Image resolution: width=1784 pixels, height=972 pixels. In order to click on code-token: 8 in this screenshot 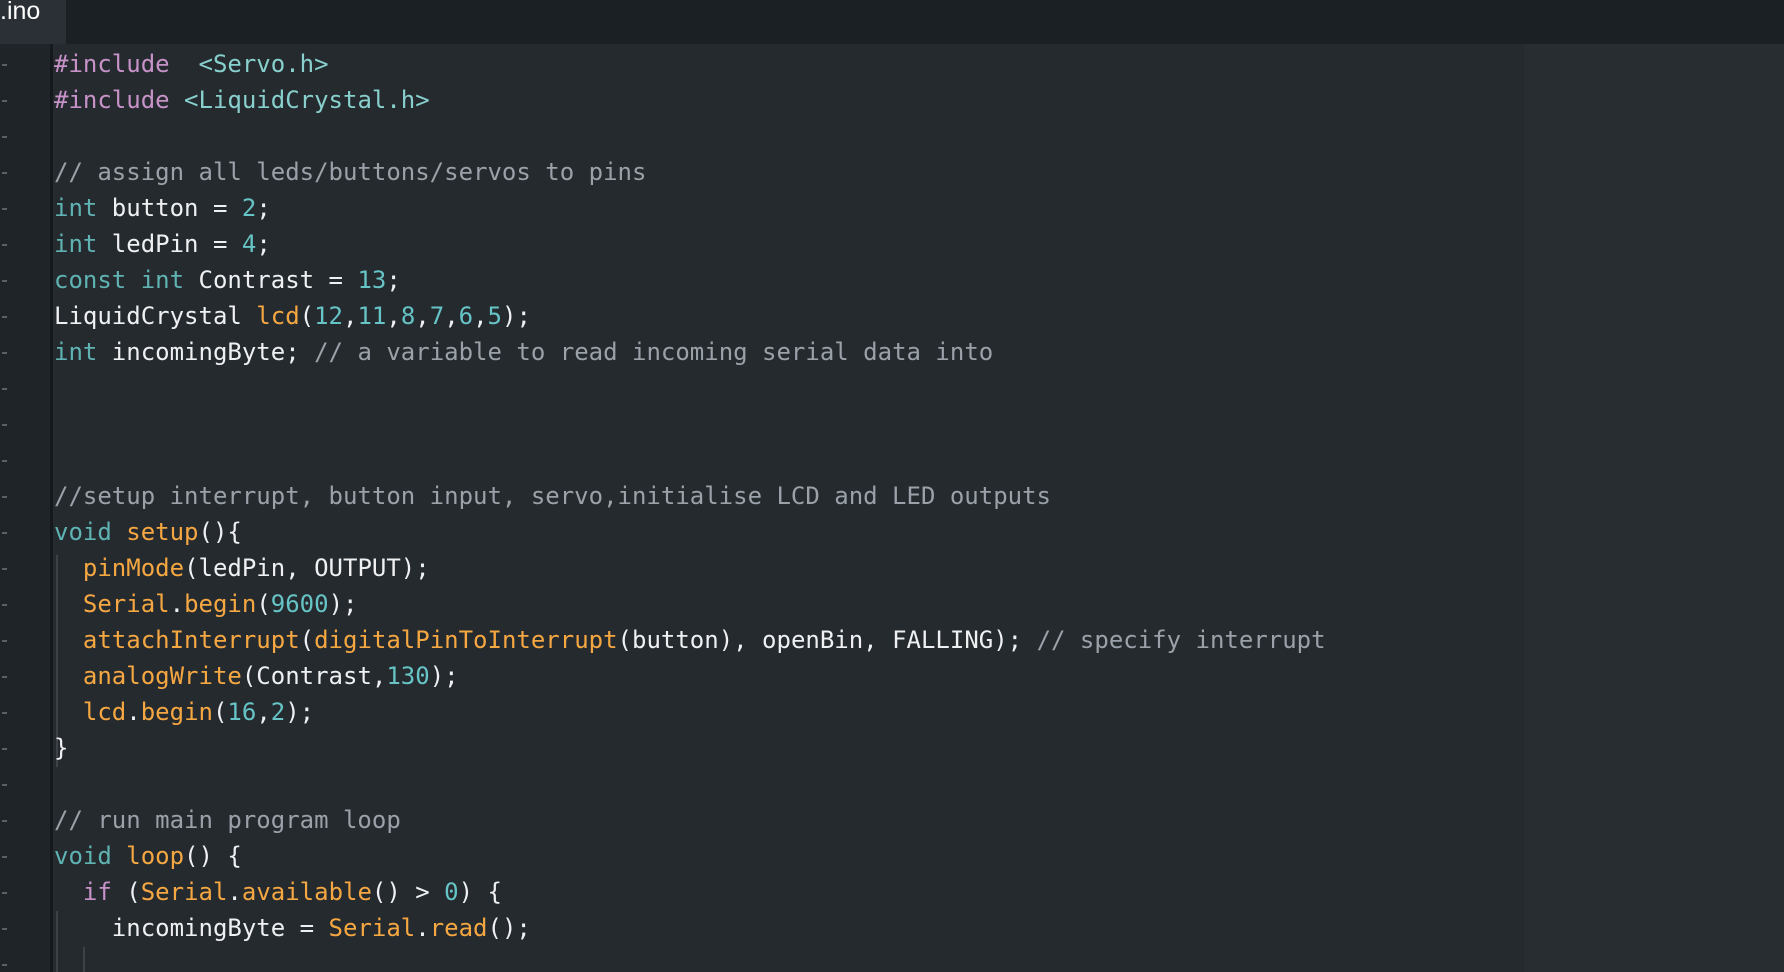, I will do `click(408, 316)`.